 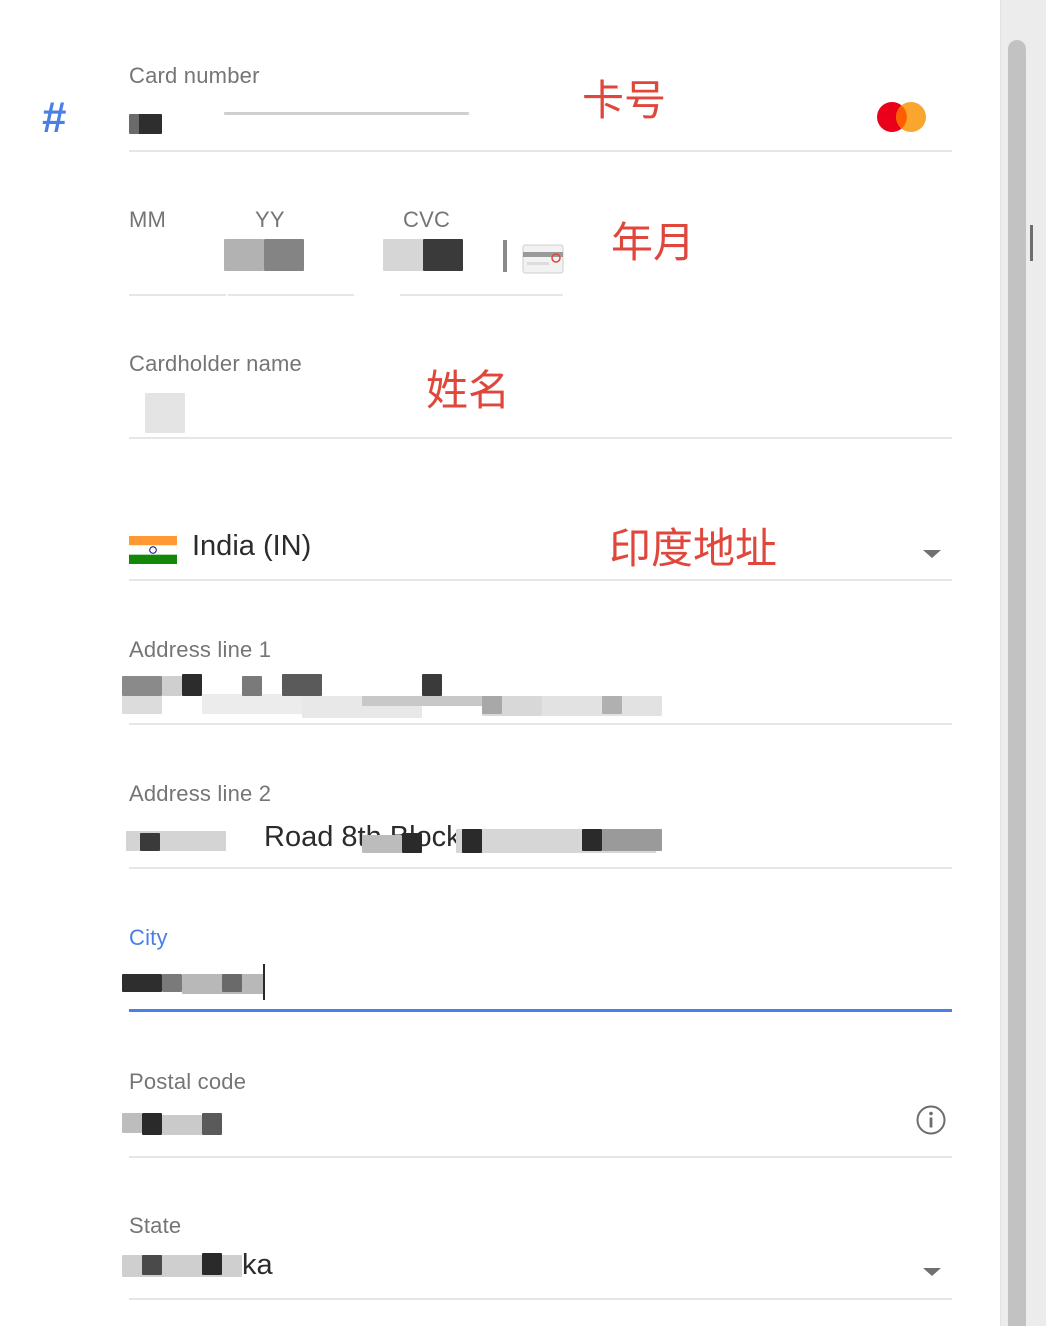 I want to click on country-select: India (IN), so click(x=540, y=549).